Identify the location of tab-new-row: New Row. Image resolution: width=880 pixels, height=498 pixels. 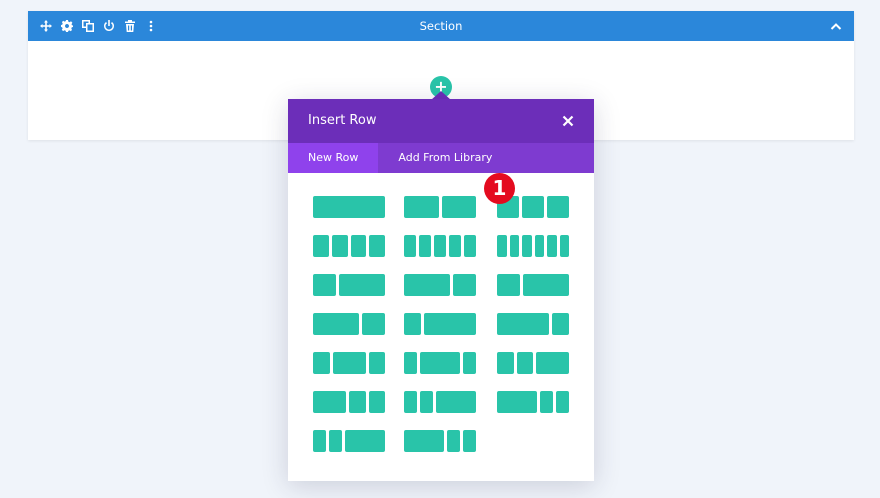
(333, 158).